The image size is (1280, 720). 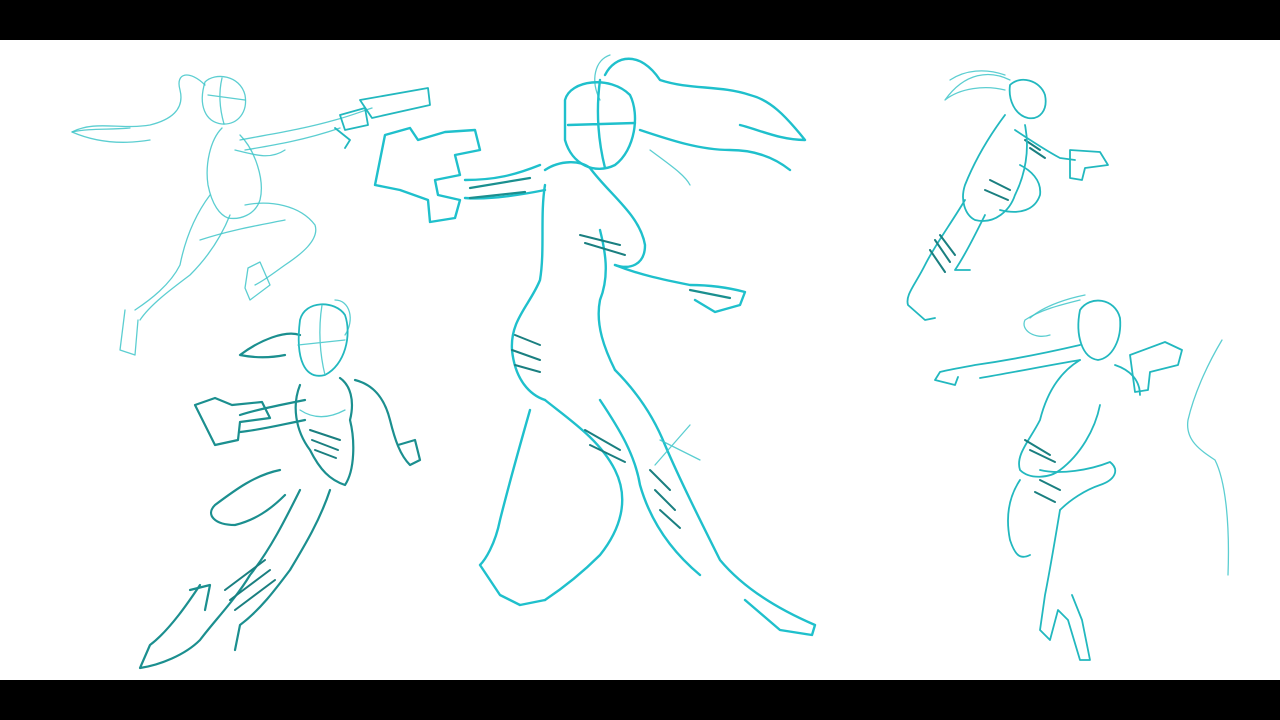 What do you see at coordinates (280, 484) in the screenshot?
I see `falling-figure-bottom-left` at bounding box center [280, 484].